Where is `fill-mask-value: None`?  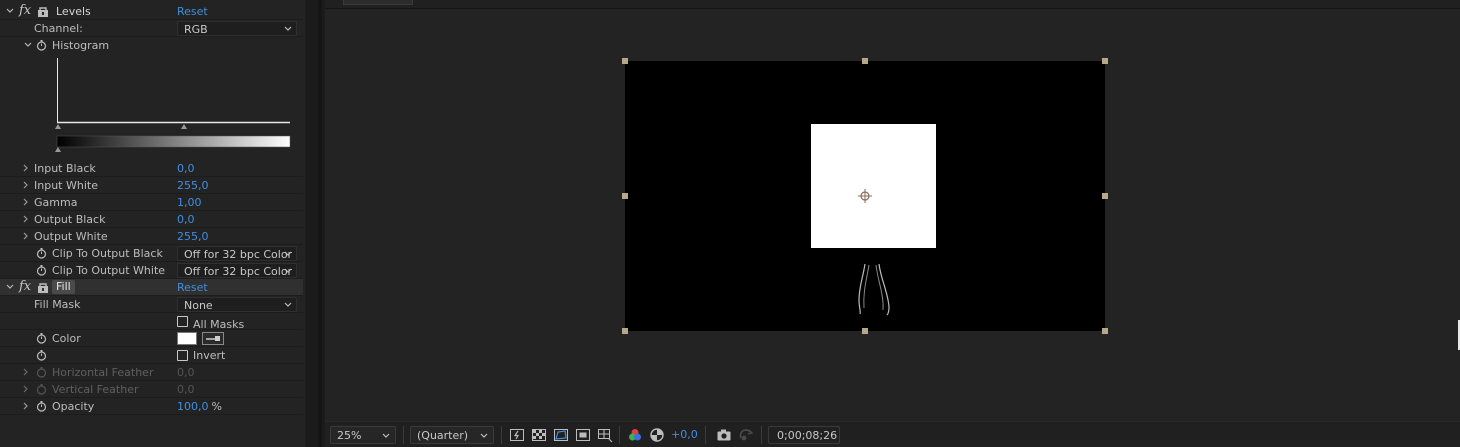 fill-mask-value: None is located at coordinates (198, 305).